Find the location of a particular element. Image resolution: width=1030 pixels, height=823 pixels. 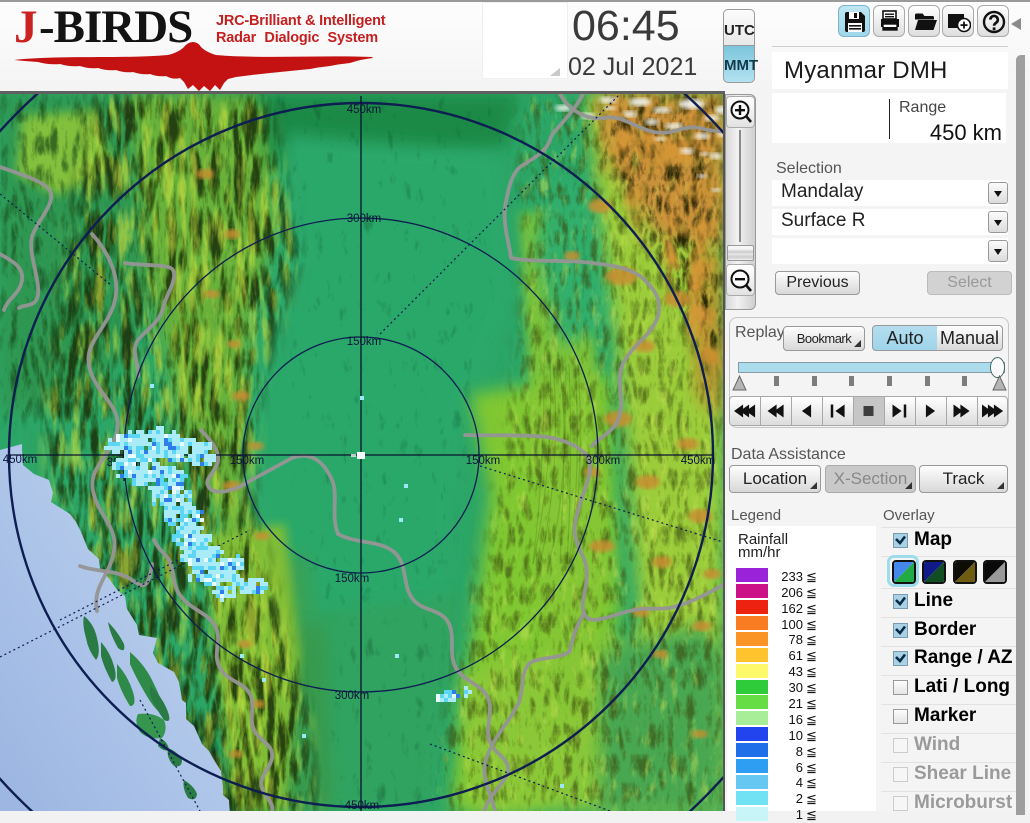

svg-text: Radar Dialogic System is located at coordinates (297, 38).